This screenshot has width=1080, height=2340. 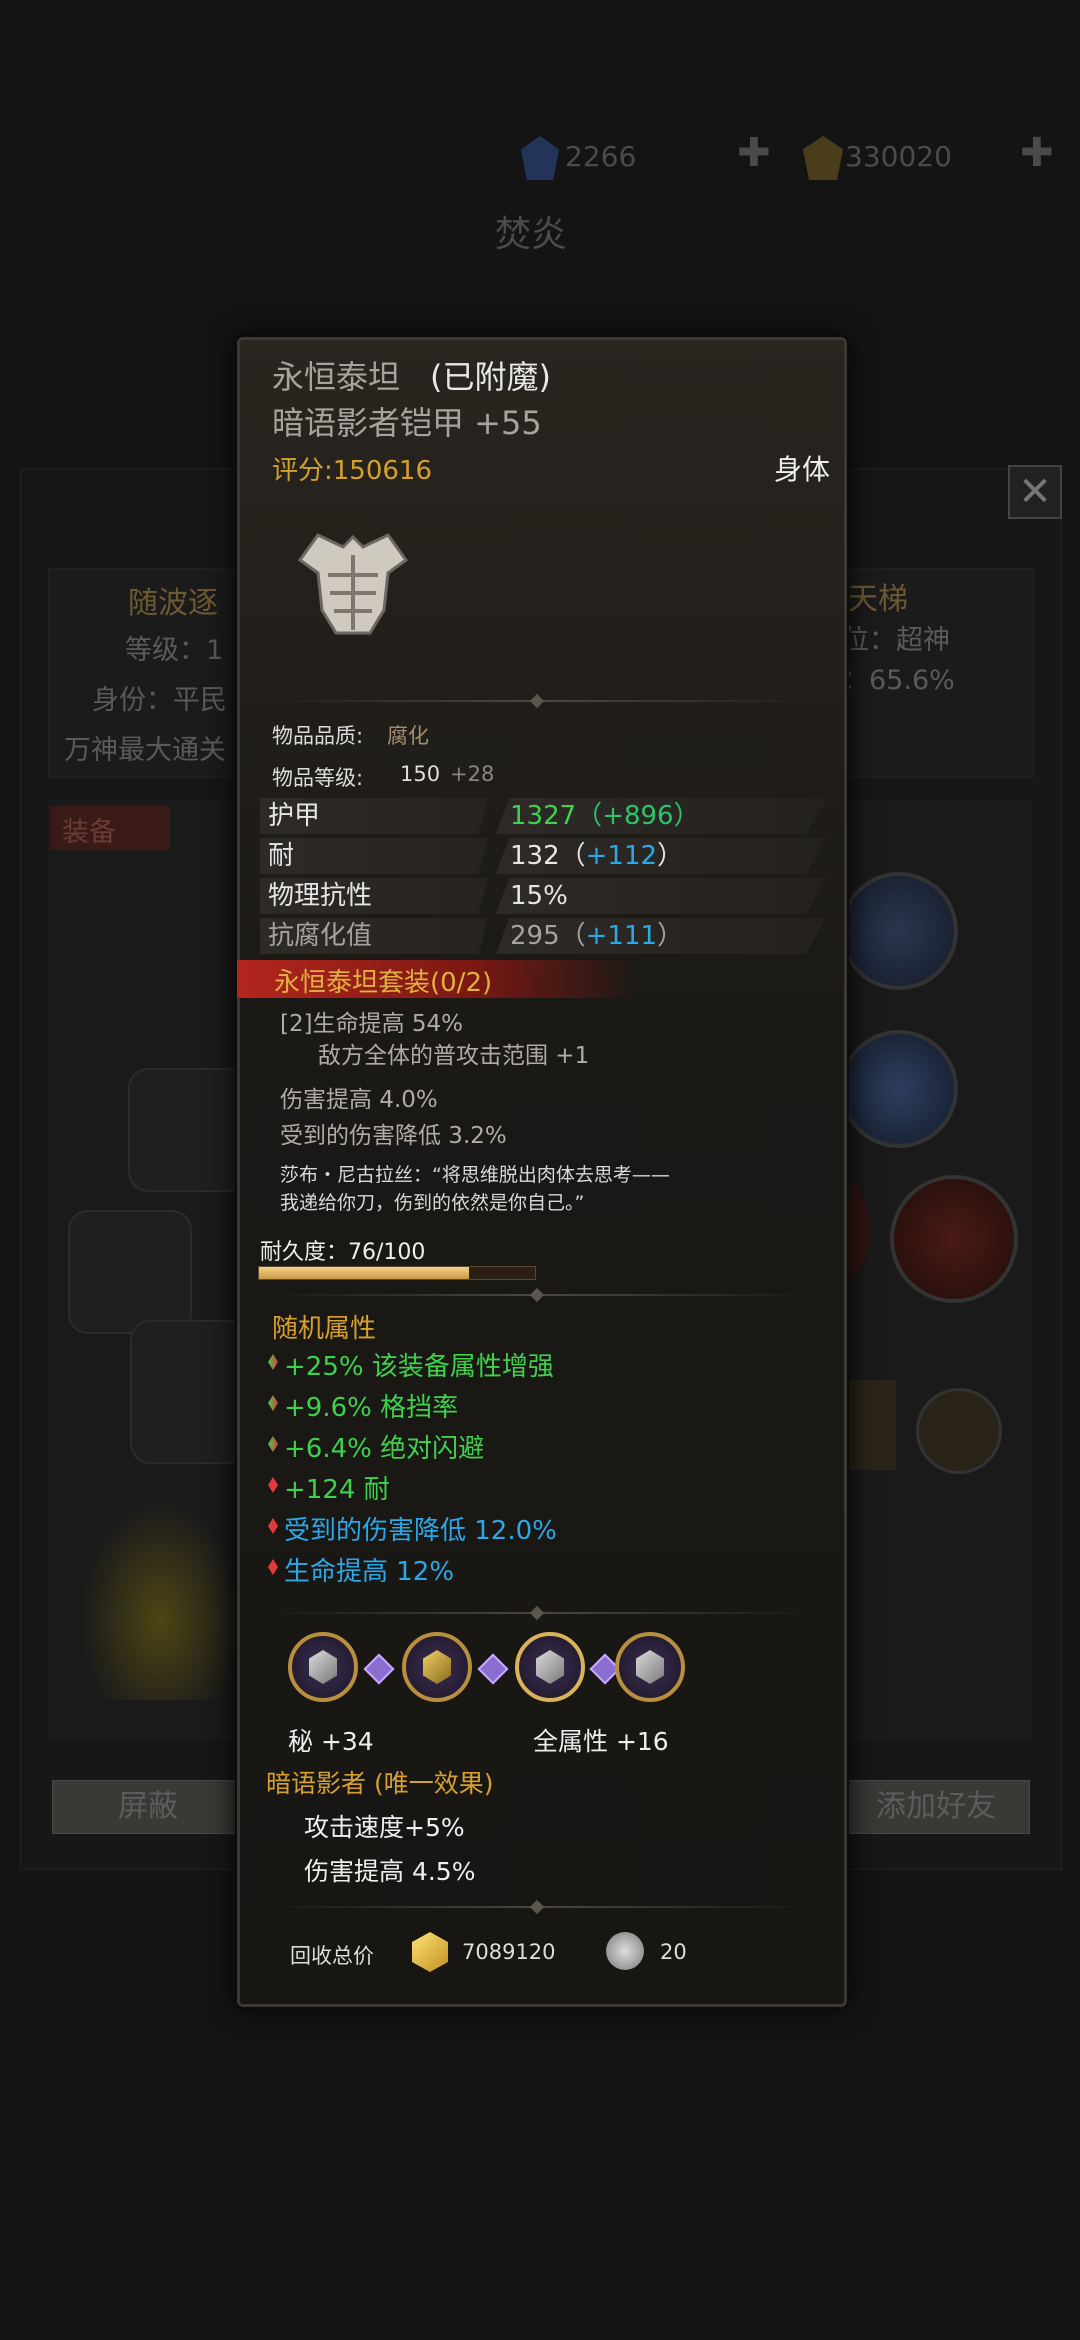 I want to click on gold-gem-icon, so click(x=823, y=158).